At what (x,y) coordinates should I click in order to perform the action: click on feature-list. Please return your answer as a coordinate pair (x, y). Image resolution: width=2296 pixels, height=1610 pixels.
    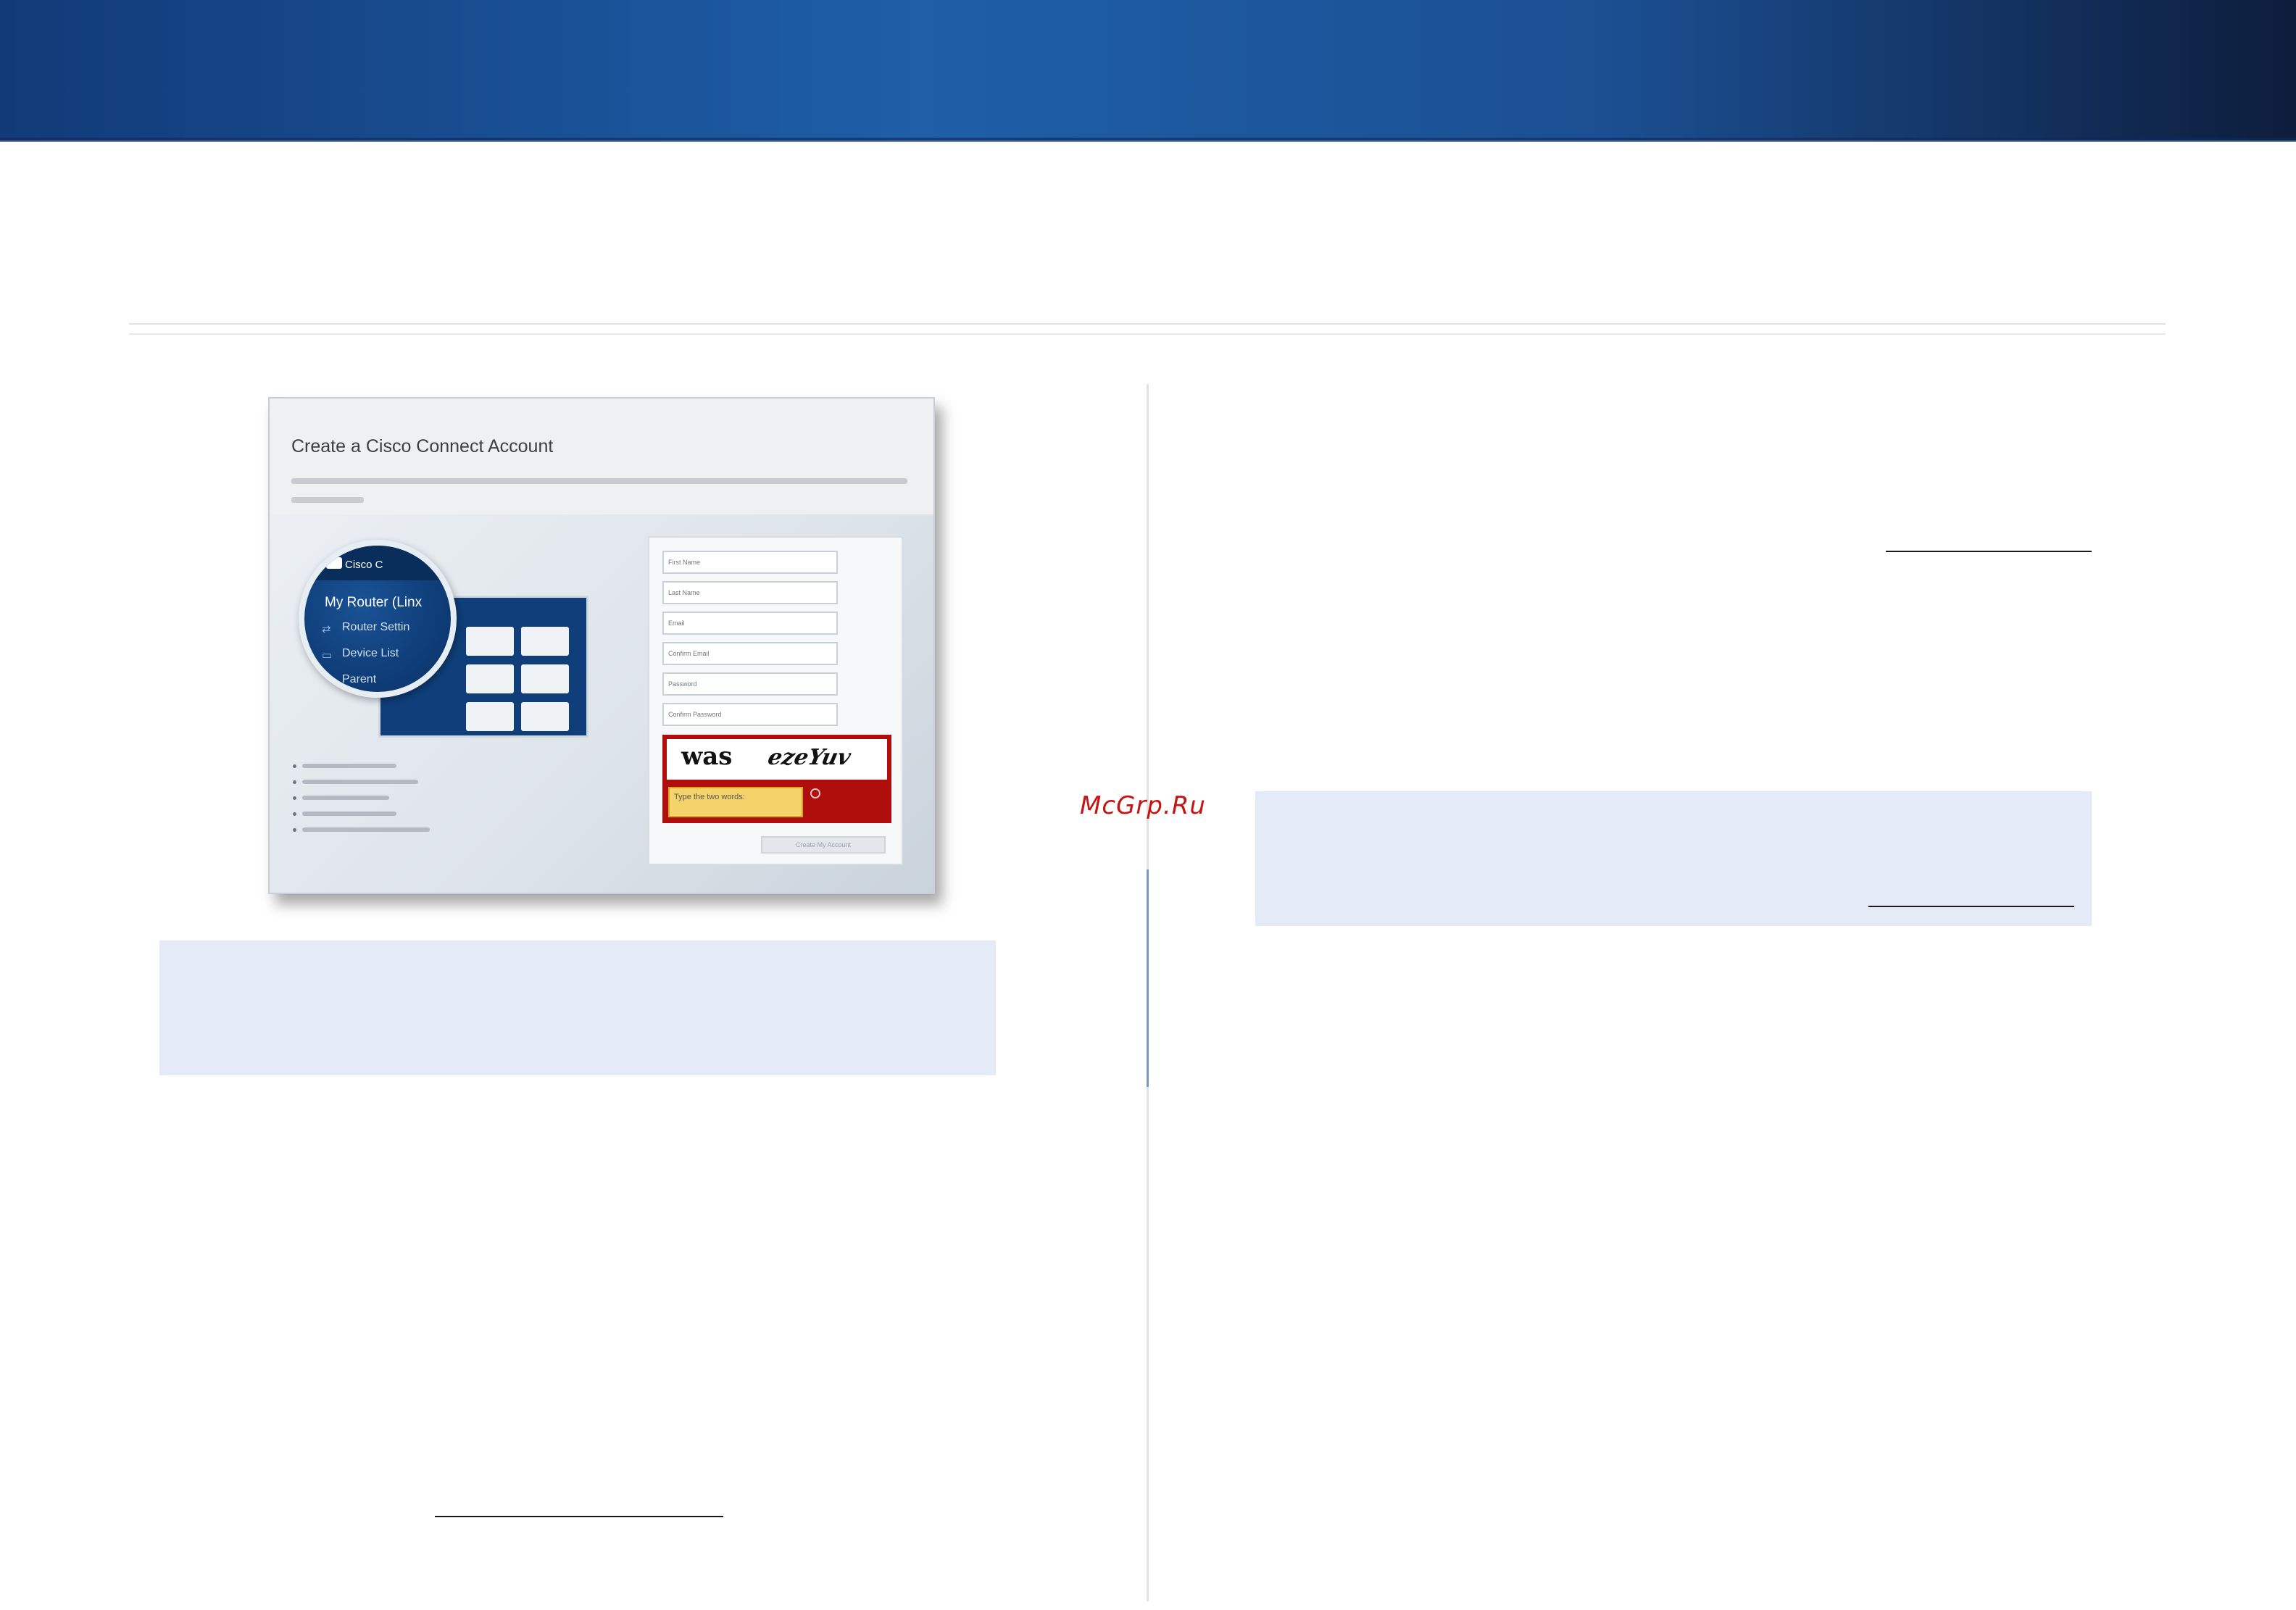
    Looking at the image, I should click on (361, 798).